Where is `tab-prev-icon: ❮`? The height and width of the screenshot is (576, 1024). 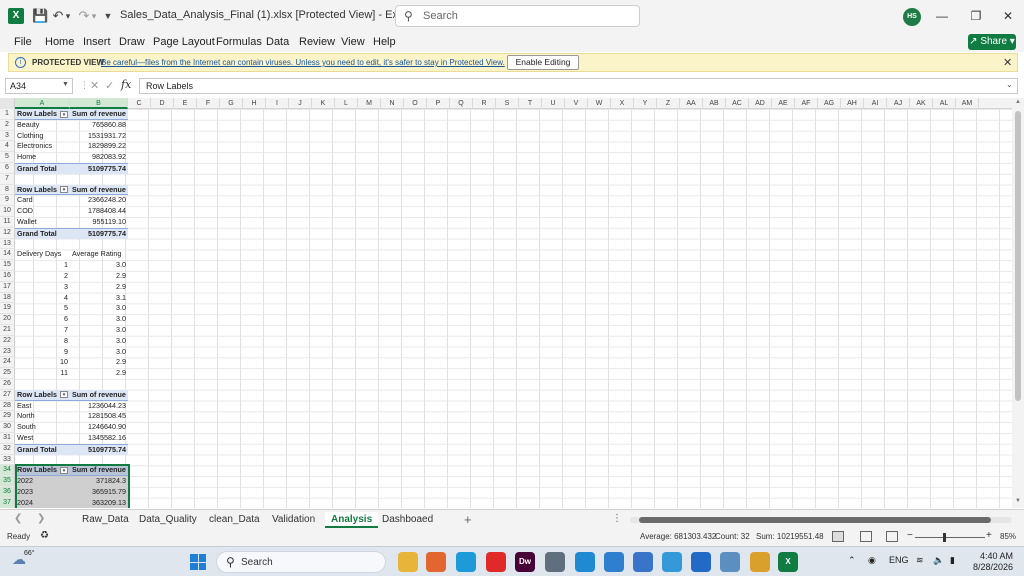
tab-prev-icon: ❮ is located at coordinates (18, 518).